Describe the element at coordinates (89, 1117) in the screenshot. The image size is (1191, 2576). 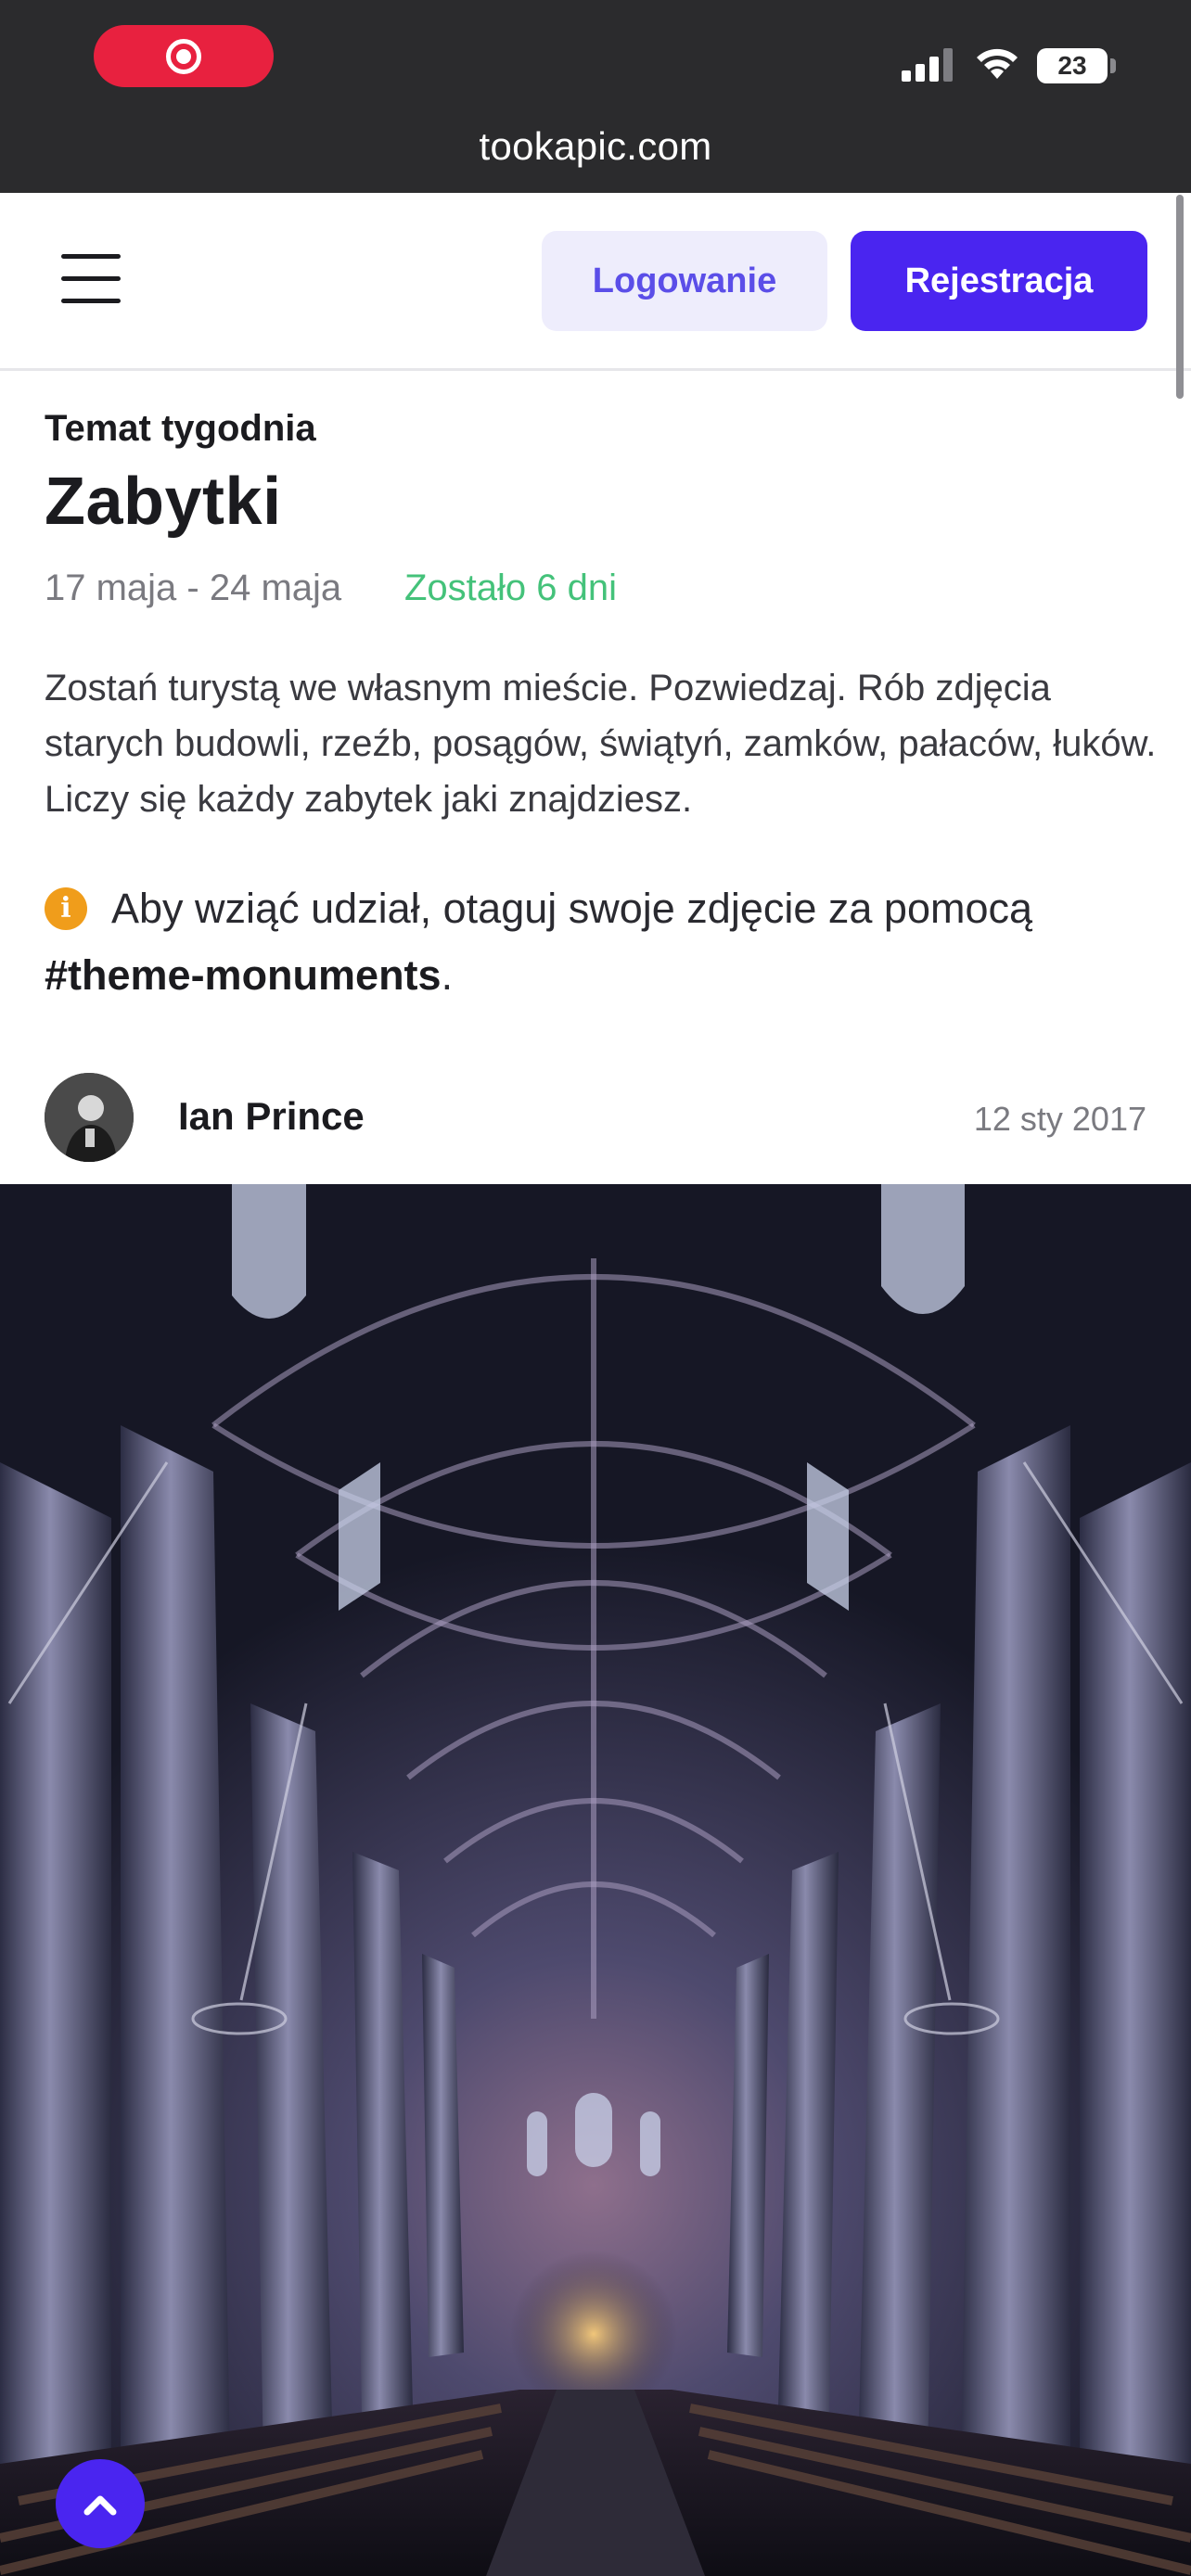
I see `avatar` at that location.